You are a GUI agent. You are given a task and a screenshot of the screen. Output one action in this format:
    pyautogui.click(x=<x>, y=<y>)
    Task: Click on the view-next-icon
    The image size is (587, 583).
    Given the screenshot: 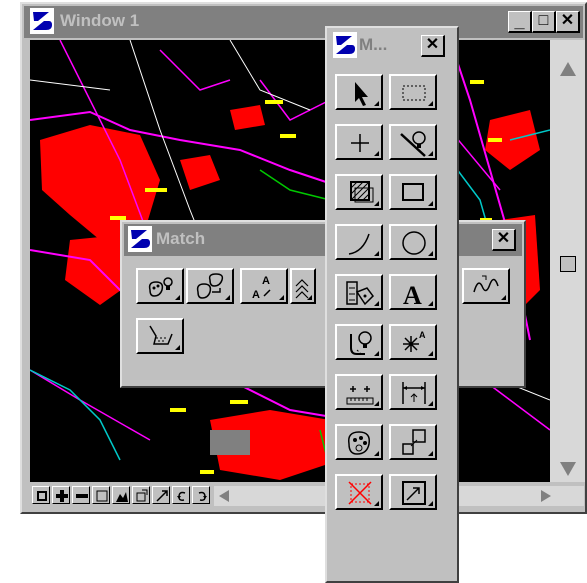 What is the action you would take?
    pyautogui.click(x=201, y=495)
    